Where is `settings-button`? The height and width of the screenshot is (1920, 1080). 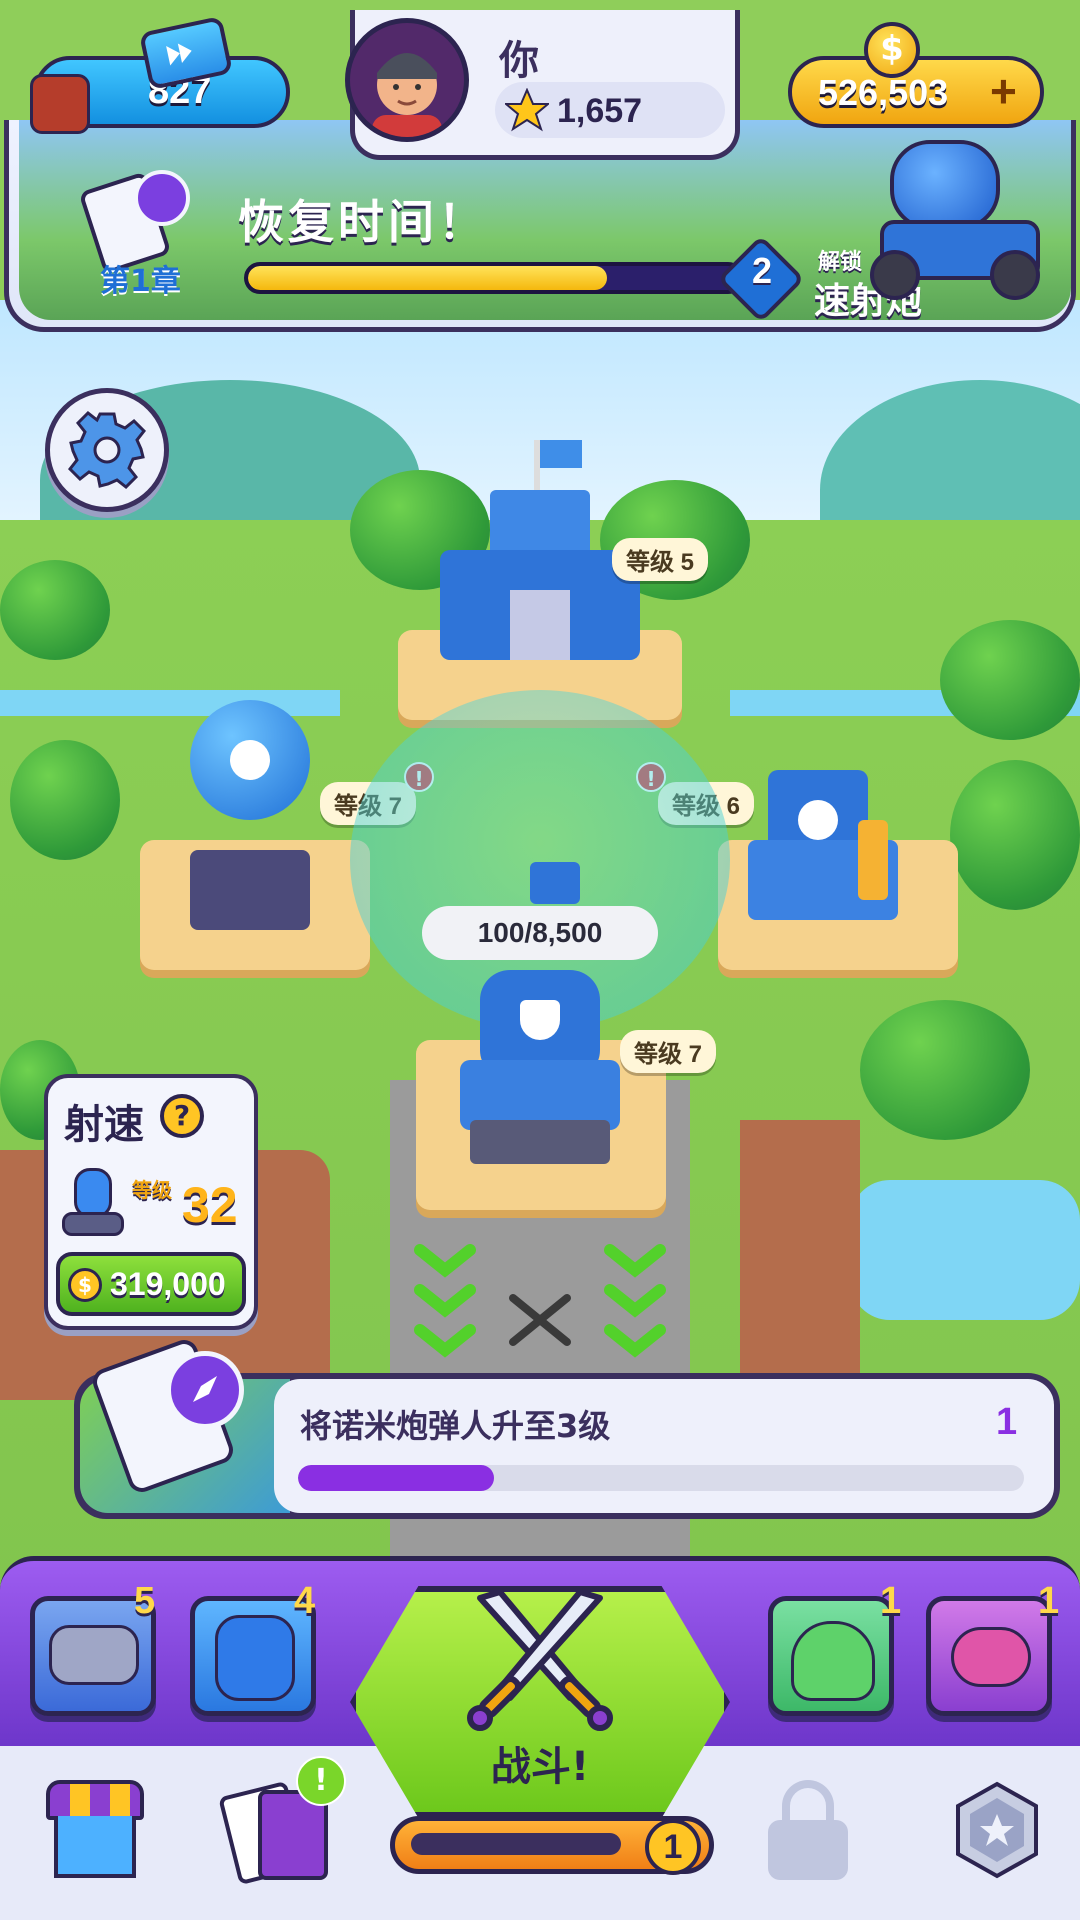
settings-button is located at coordinates (107, 450).